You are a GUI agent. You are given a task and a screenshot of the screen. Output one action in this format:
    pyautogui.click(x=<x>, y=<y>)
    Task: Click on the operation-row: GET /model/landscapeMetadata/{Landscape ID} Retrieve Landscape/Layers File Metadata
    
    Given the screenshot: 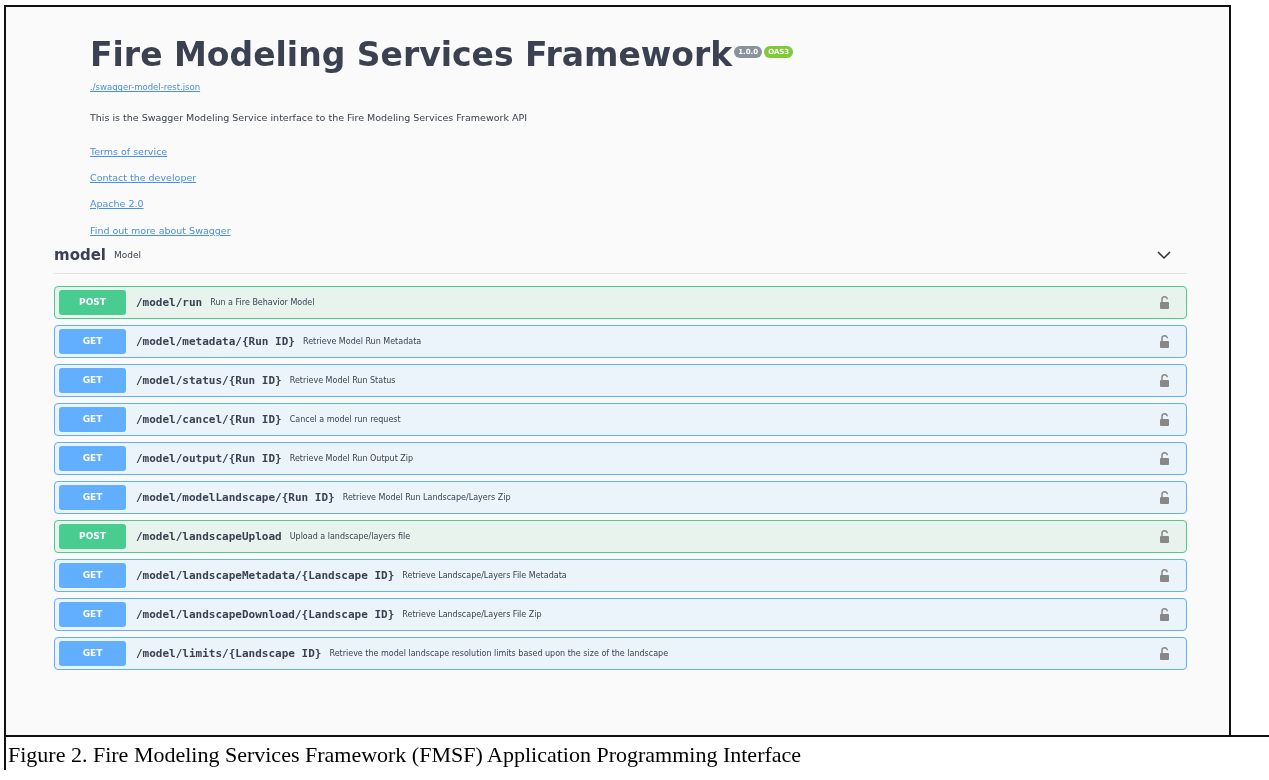 What is the action you would take?
    pyautogui.click(x=620, y=576)
    